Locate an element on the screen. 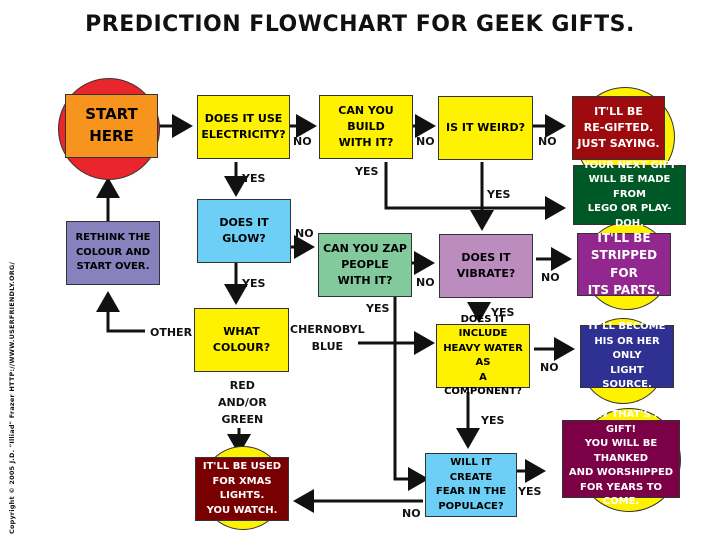 This screenshot has width=720, height=534. node-text: re-gifted. is located at coordinates (618, 128).